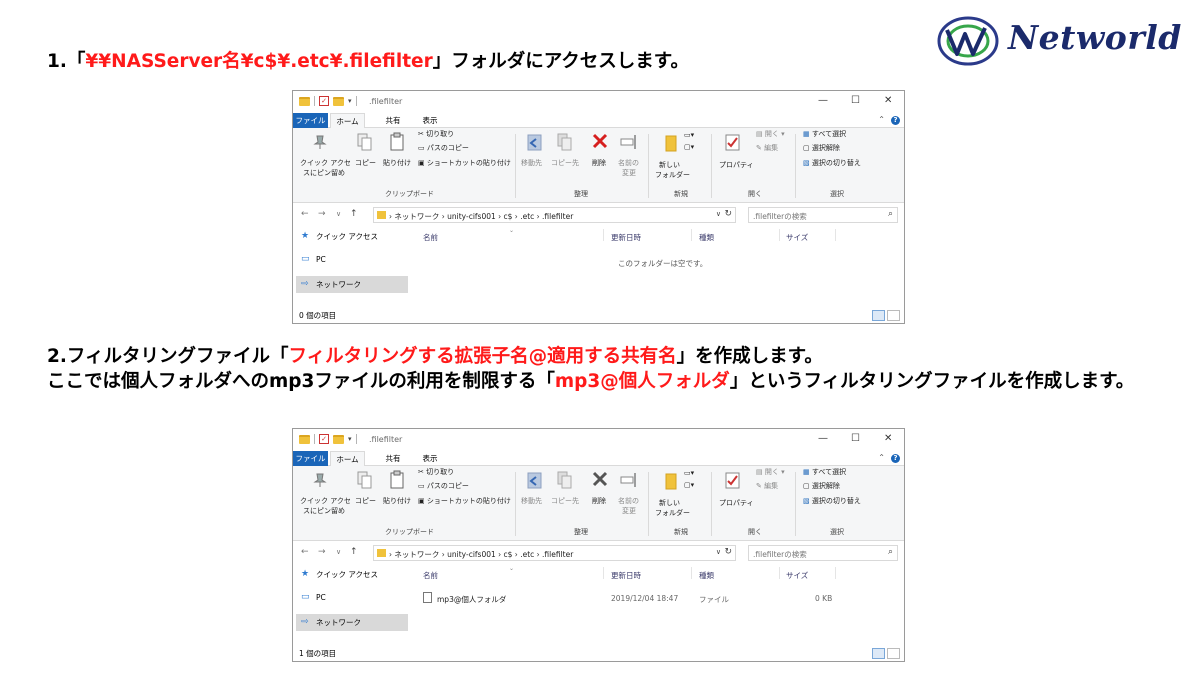 This screenshot has height=675, width=1200. I want to click on new-folder-button: 新しい, so click(669, 503).